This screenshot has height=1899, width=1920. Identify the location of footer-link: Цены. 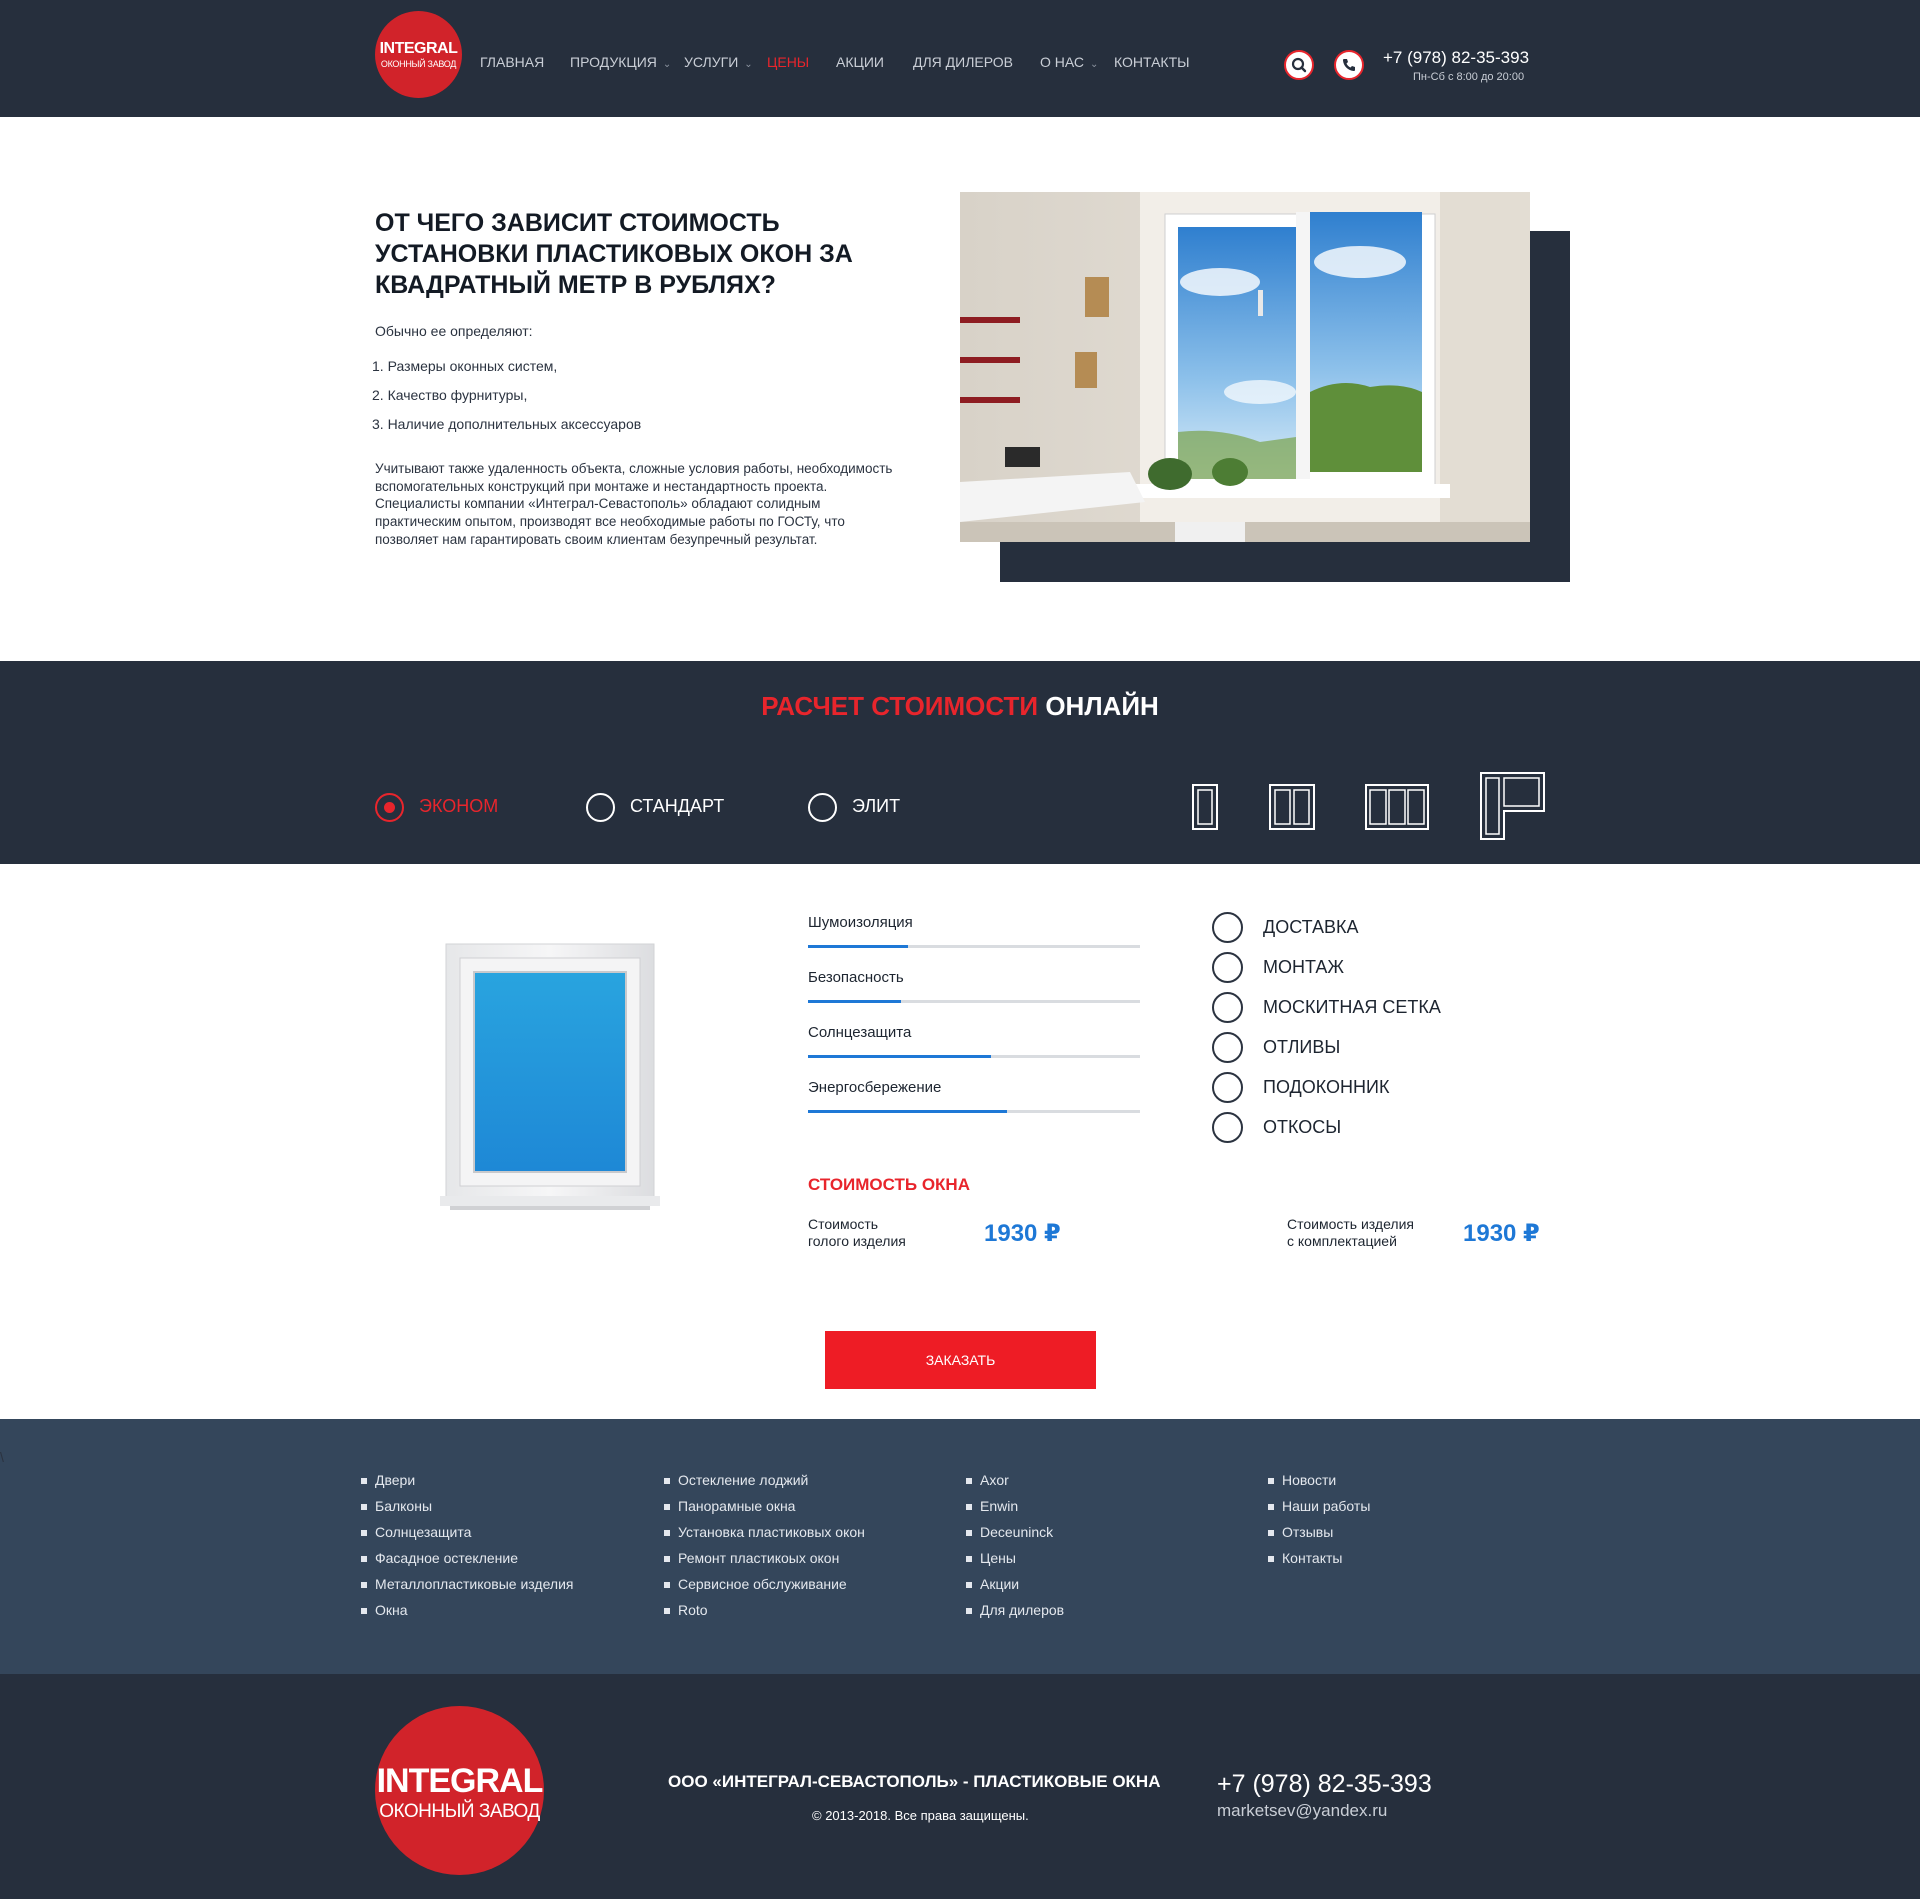
(1015, 1563).